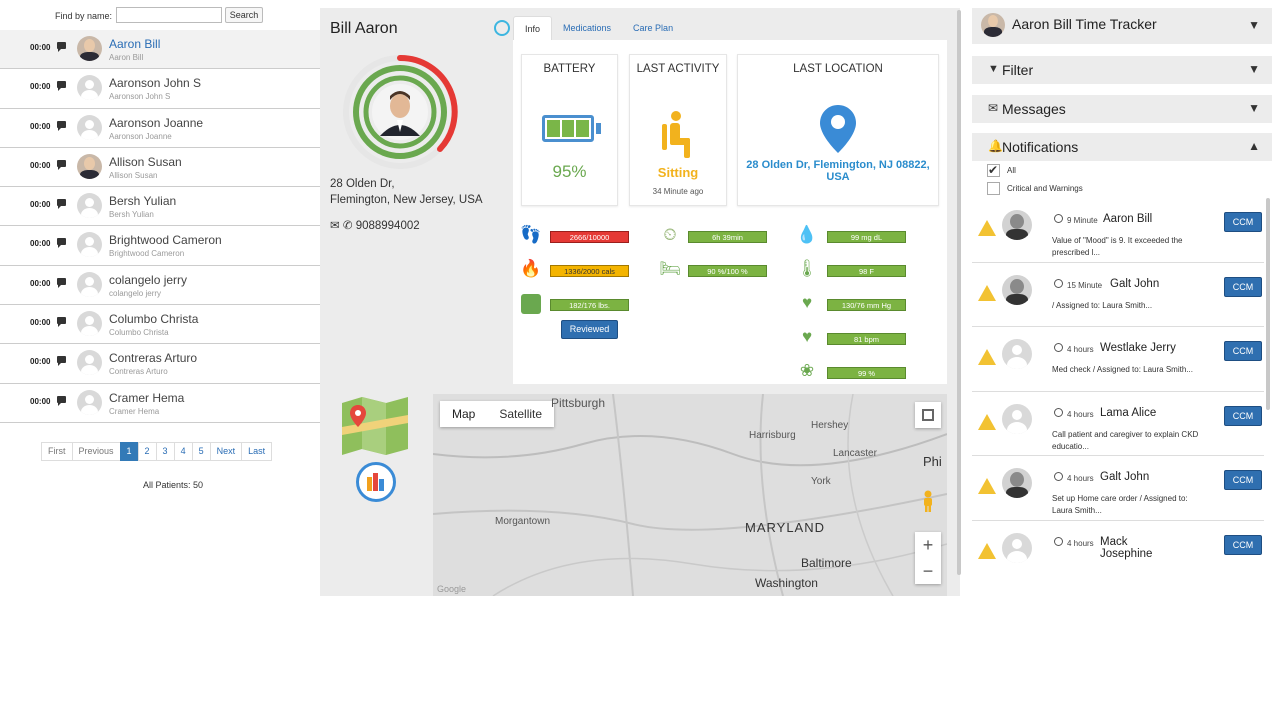  Describe the element at coordinates (807, 268) in the screenshot. I see `thermometer-icon: 🌡` at that location.